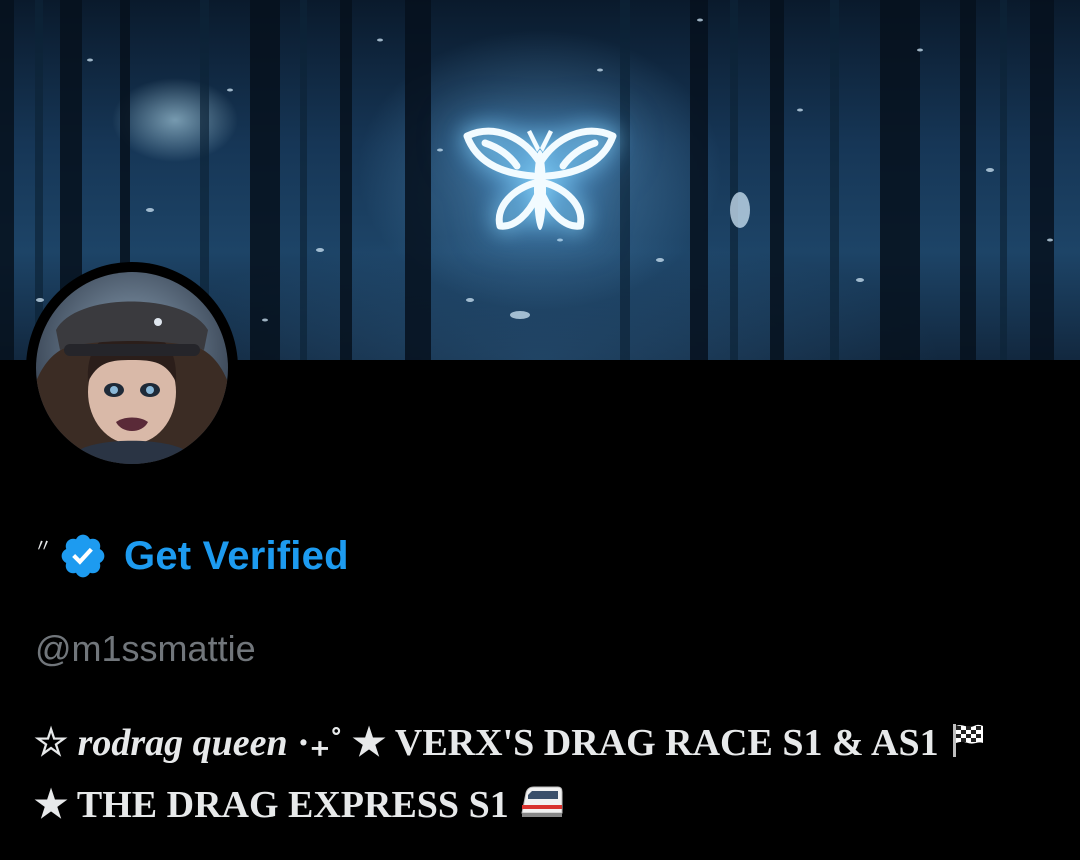 Image resolution: width=1080 pixels, height=860 pixels. Describe the element at coordinates (83, 556) in the screenshot. I see `verified-badge-icon` at that location.